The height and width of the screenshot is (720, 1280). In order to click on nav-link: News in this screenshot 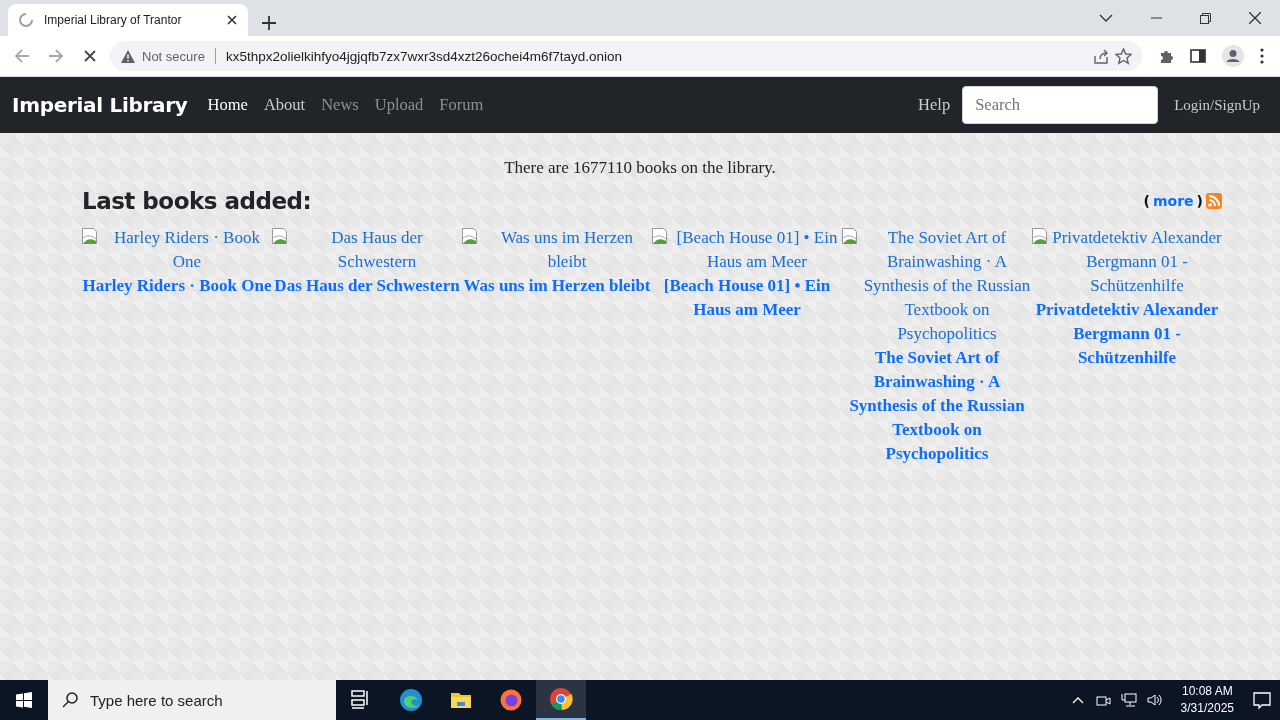, I will do `click(340, 105)`.